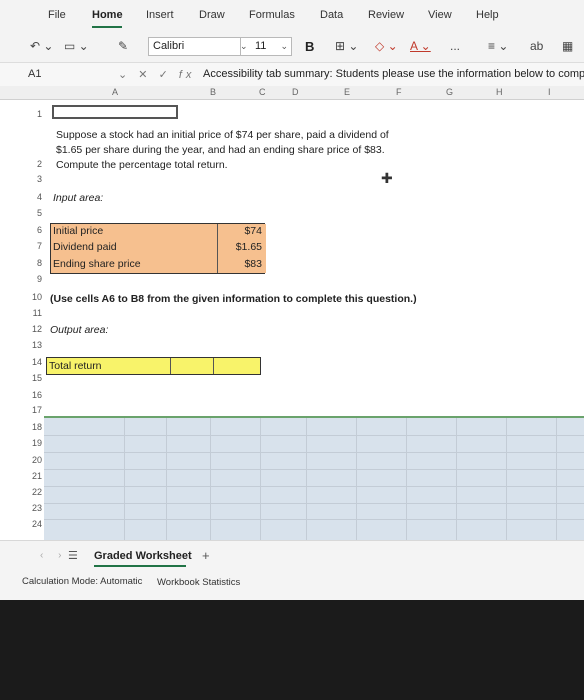 The width and height of the screenshot is (584, 700). What do you see at coordinates (78, 198) in the screenshot?
I see `input-area-label: Input area:` at bounding box center [78, 198].